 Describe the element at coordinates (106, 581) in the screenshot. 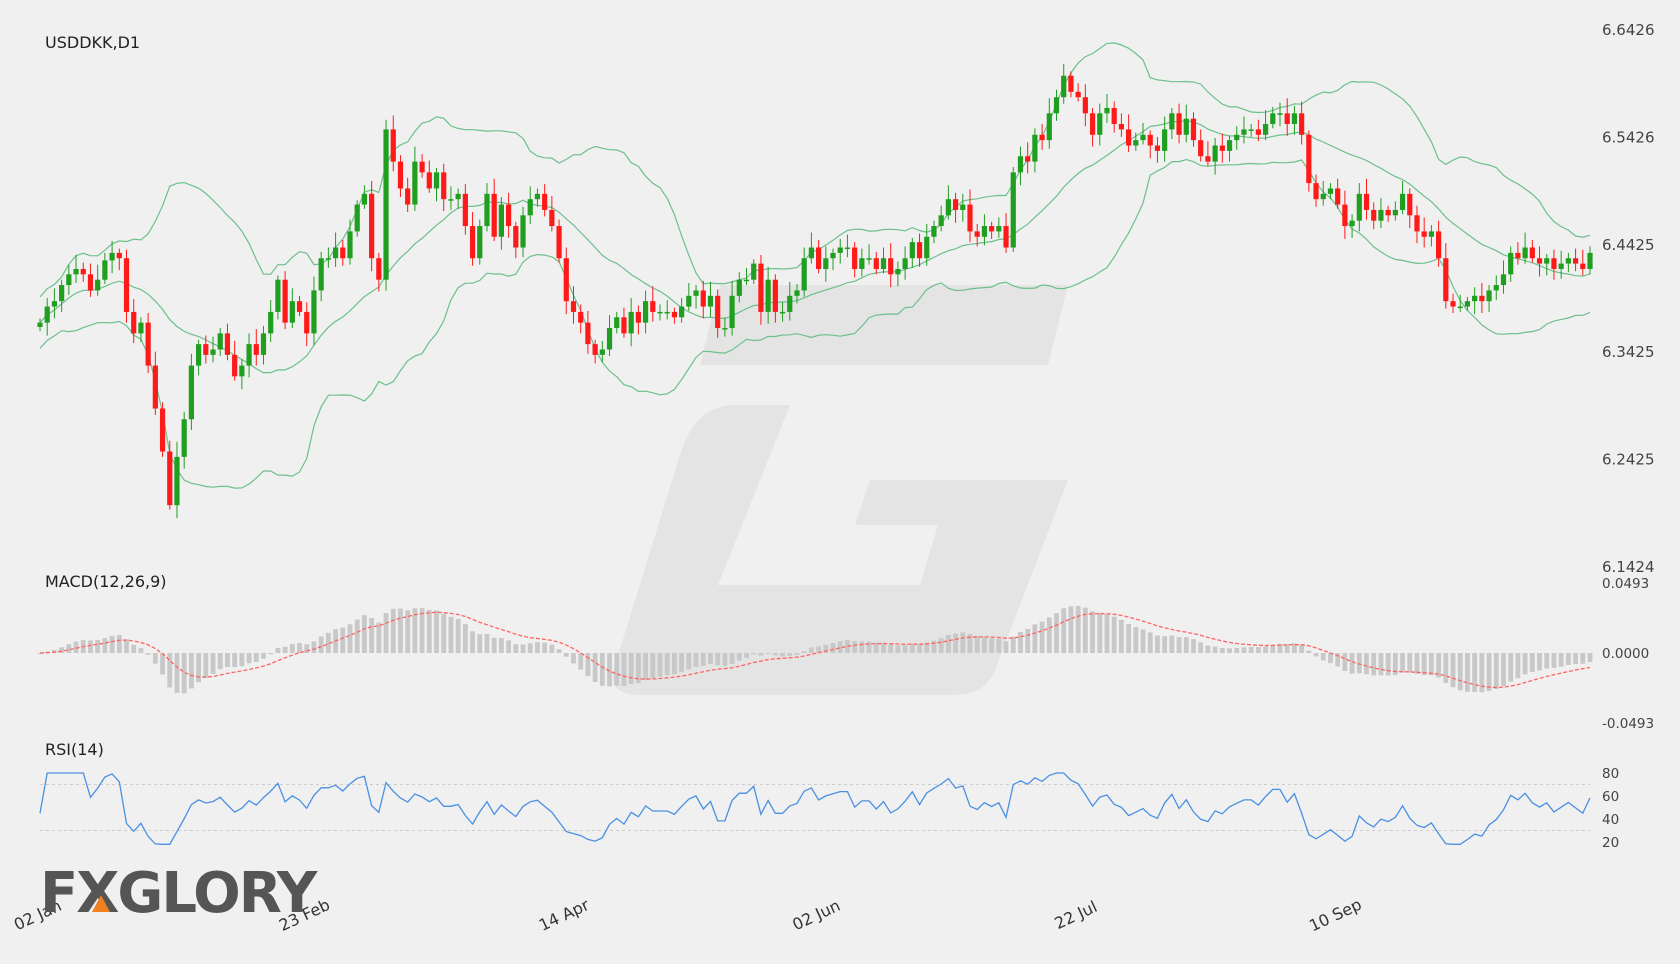

I see `macd-title: MACD(12,26,9)` at that location.